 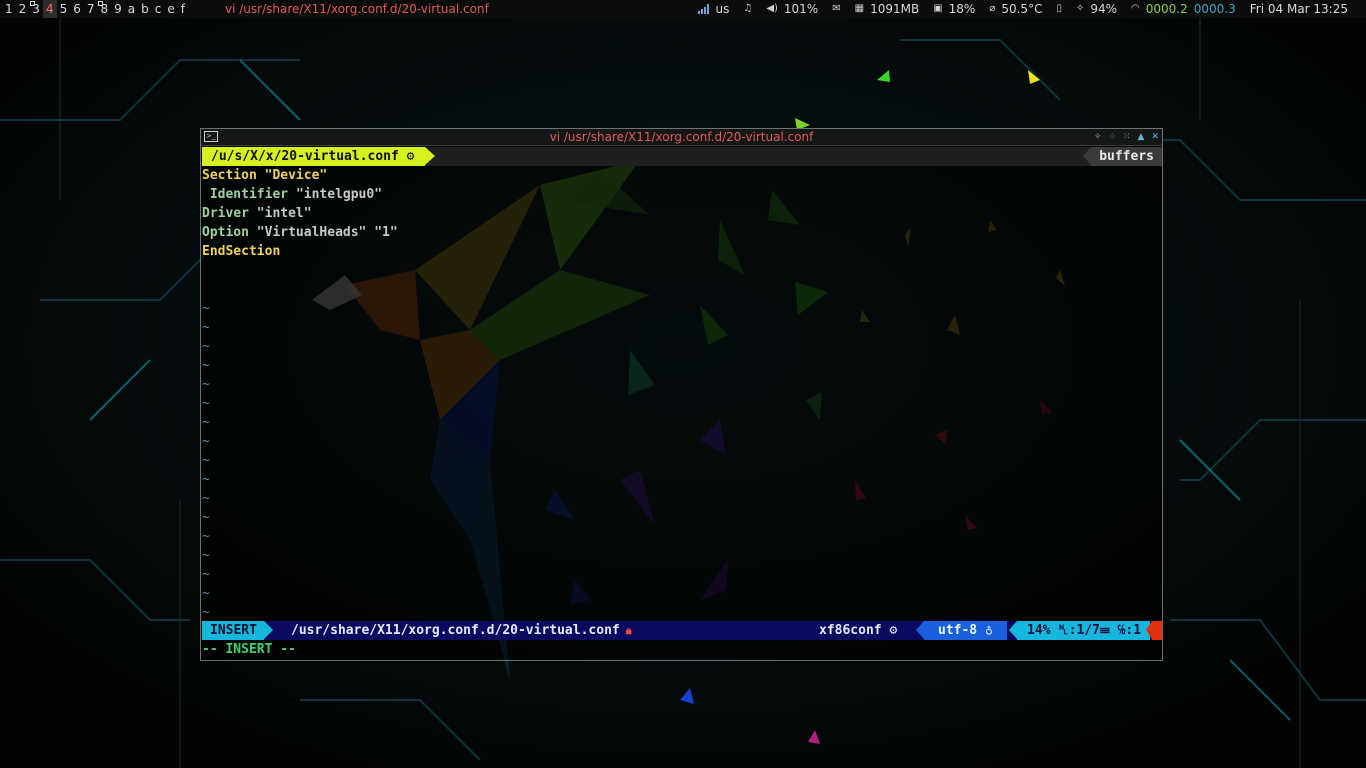 What do you see at coordinates (49, 9) in the screenshot?
I see `workspace-4: 4` at bounding box center [49, 9].